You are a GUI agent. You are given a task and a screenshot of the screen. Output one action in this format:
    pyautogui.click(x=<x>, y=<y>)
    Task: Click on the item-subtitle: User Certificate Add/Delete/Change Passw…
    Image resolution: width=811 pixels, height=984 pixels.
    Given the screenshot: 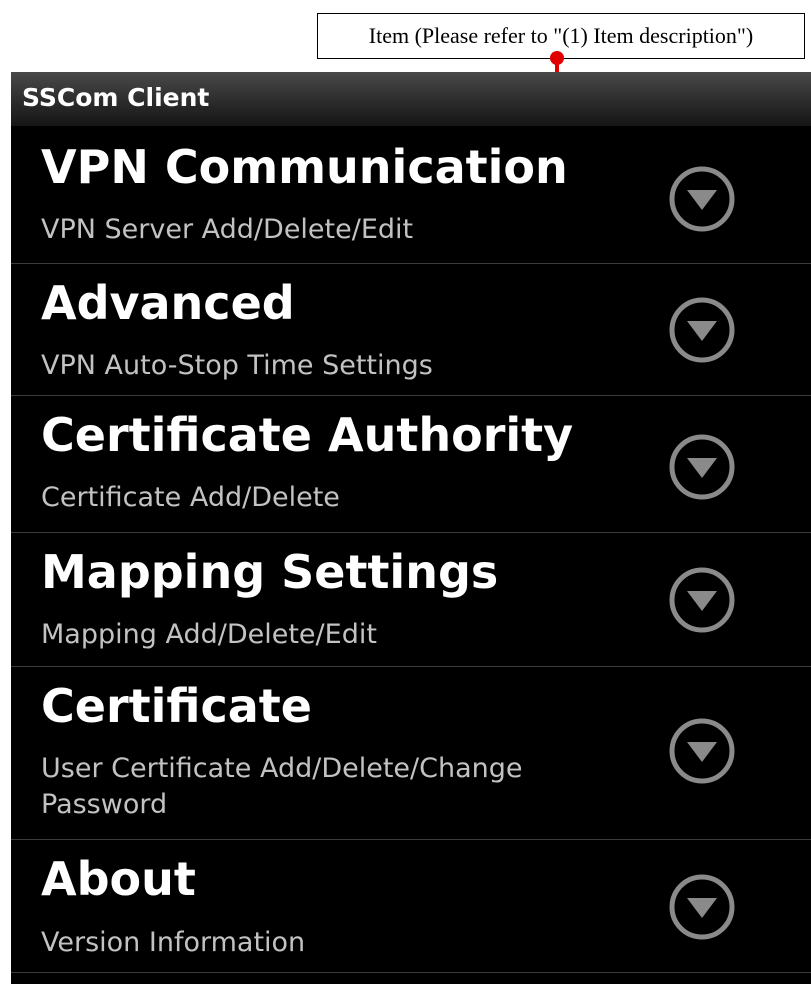 What is the action you would take?
    pyautogui.click(x=282, y=786)
    